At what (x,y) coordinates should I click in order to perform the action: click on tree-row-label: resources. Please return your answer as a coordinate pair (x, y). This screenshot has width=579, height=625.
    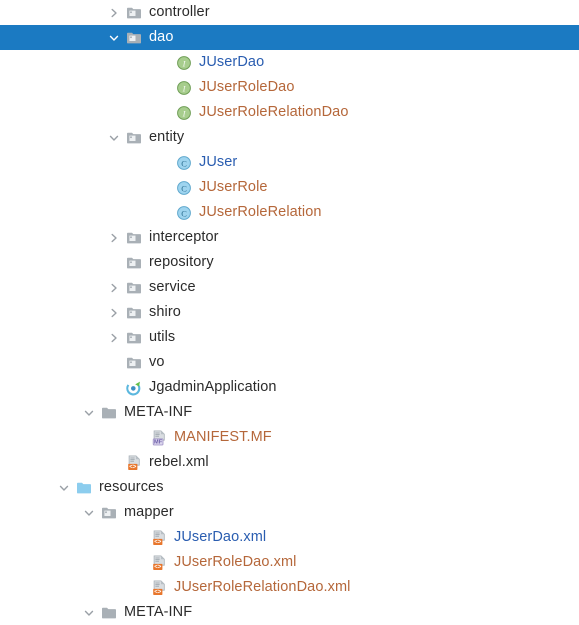
    Looking at the image, I should click on (131, 487).